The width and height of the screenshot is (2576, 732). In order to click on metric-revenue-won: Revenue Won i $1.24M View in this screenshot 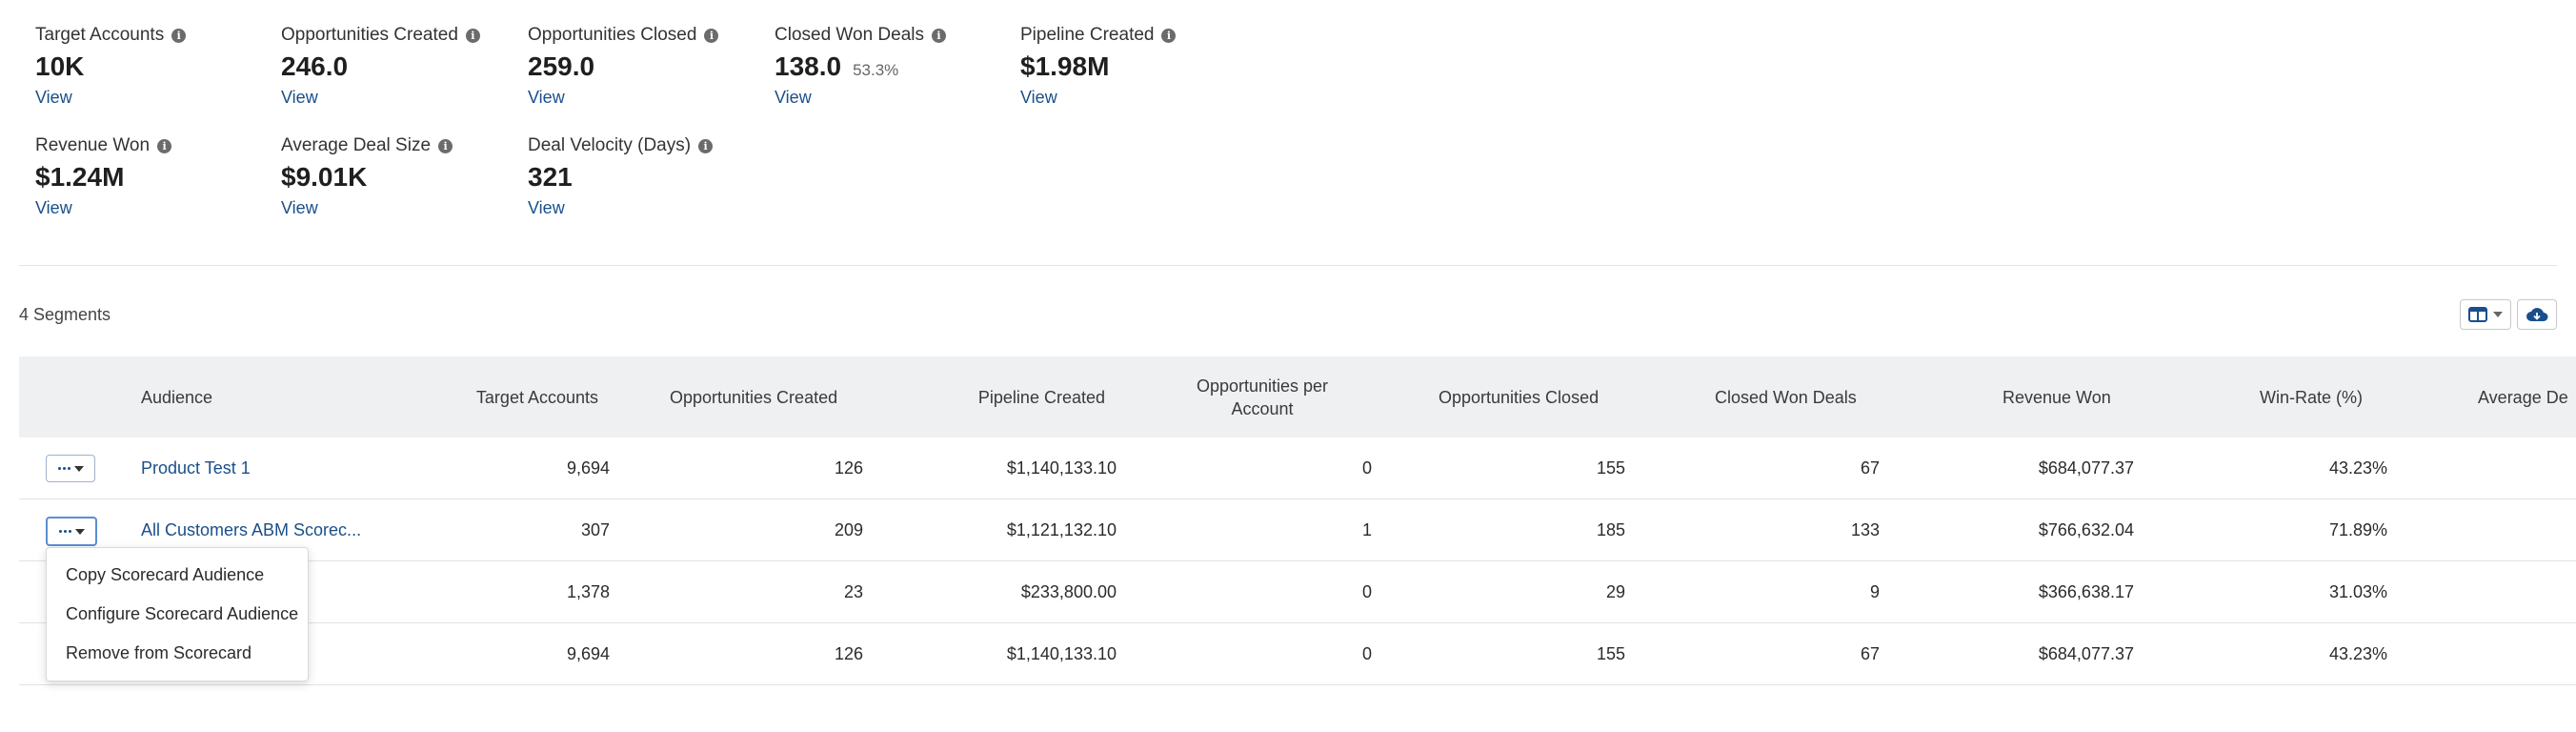, I will do `click(154, 176)`.